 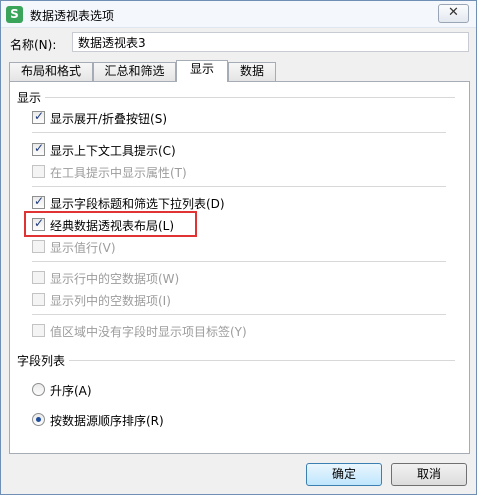 What do you see at coordinates (113, 151) in the screenshot?
I see `tooltips-label: 显示上下文工具提示(C)` at bounding box center [113, 151].